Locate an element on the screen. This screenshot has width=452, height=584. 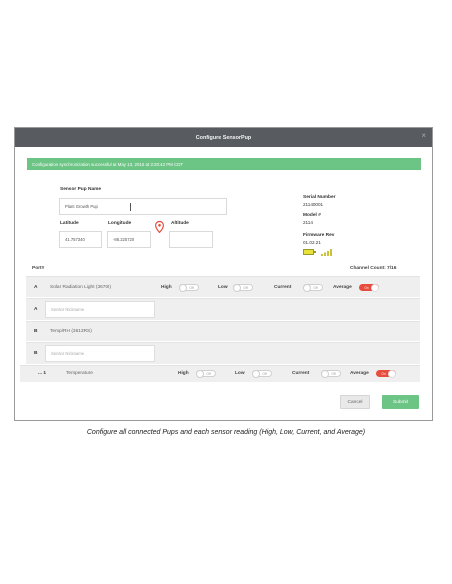
sensor-pup-name-input: Plant Growth Pup is located at coordinates (143, 206).